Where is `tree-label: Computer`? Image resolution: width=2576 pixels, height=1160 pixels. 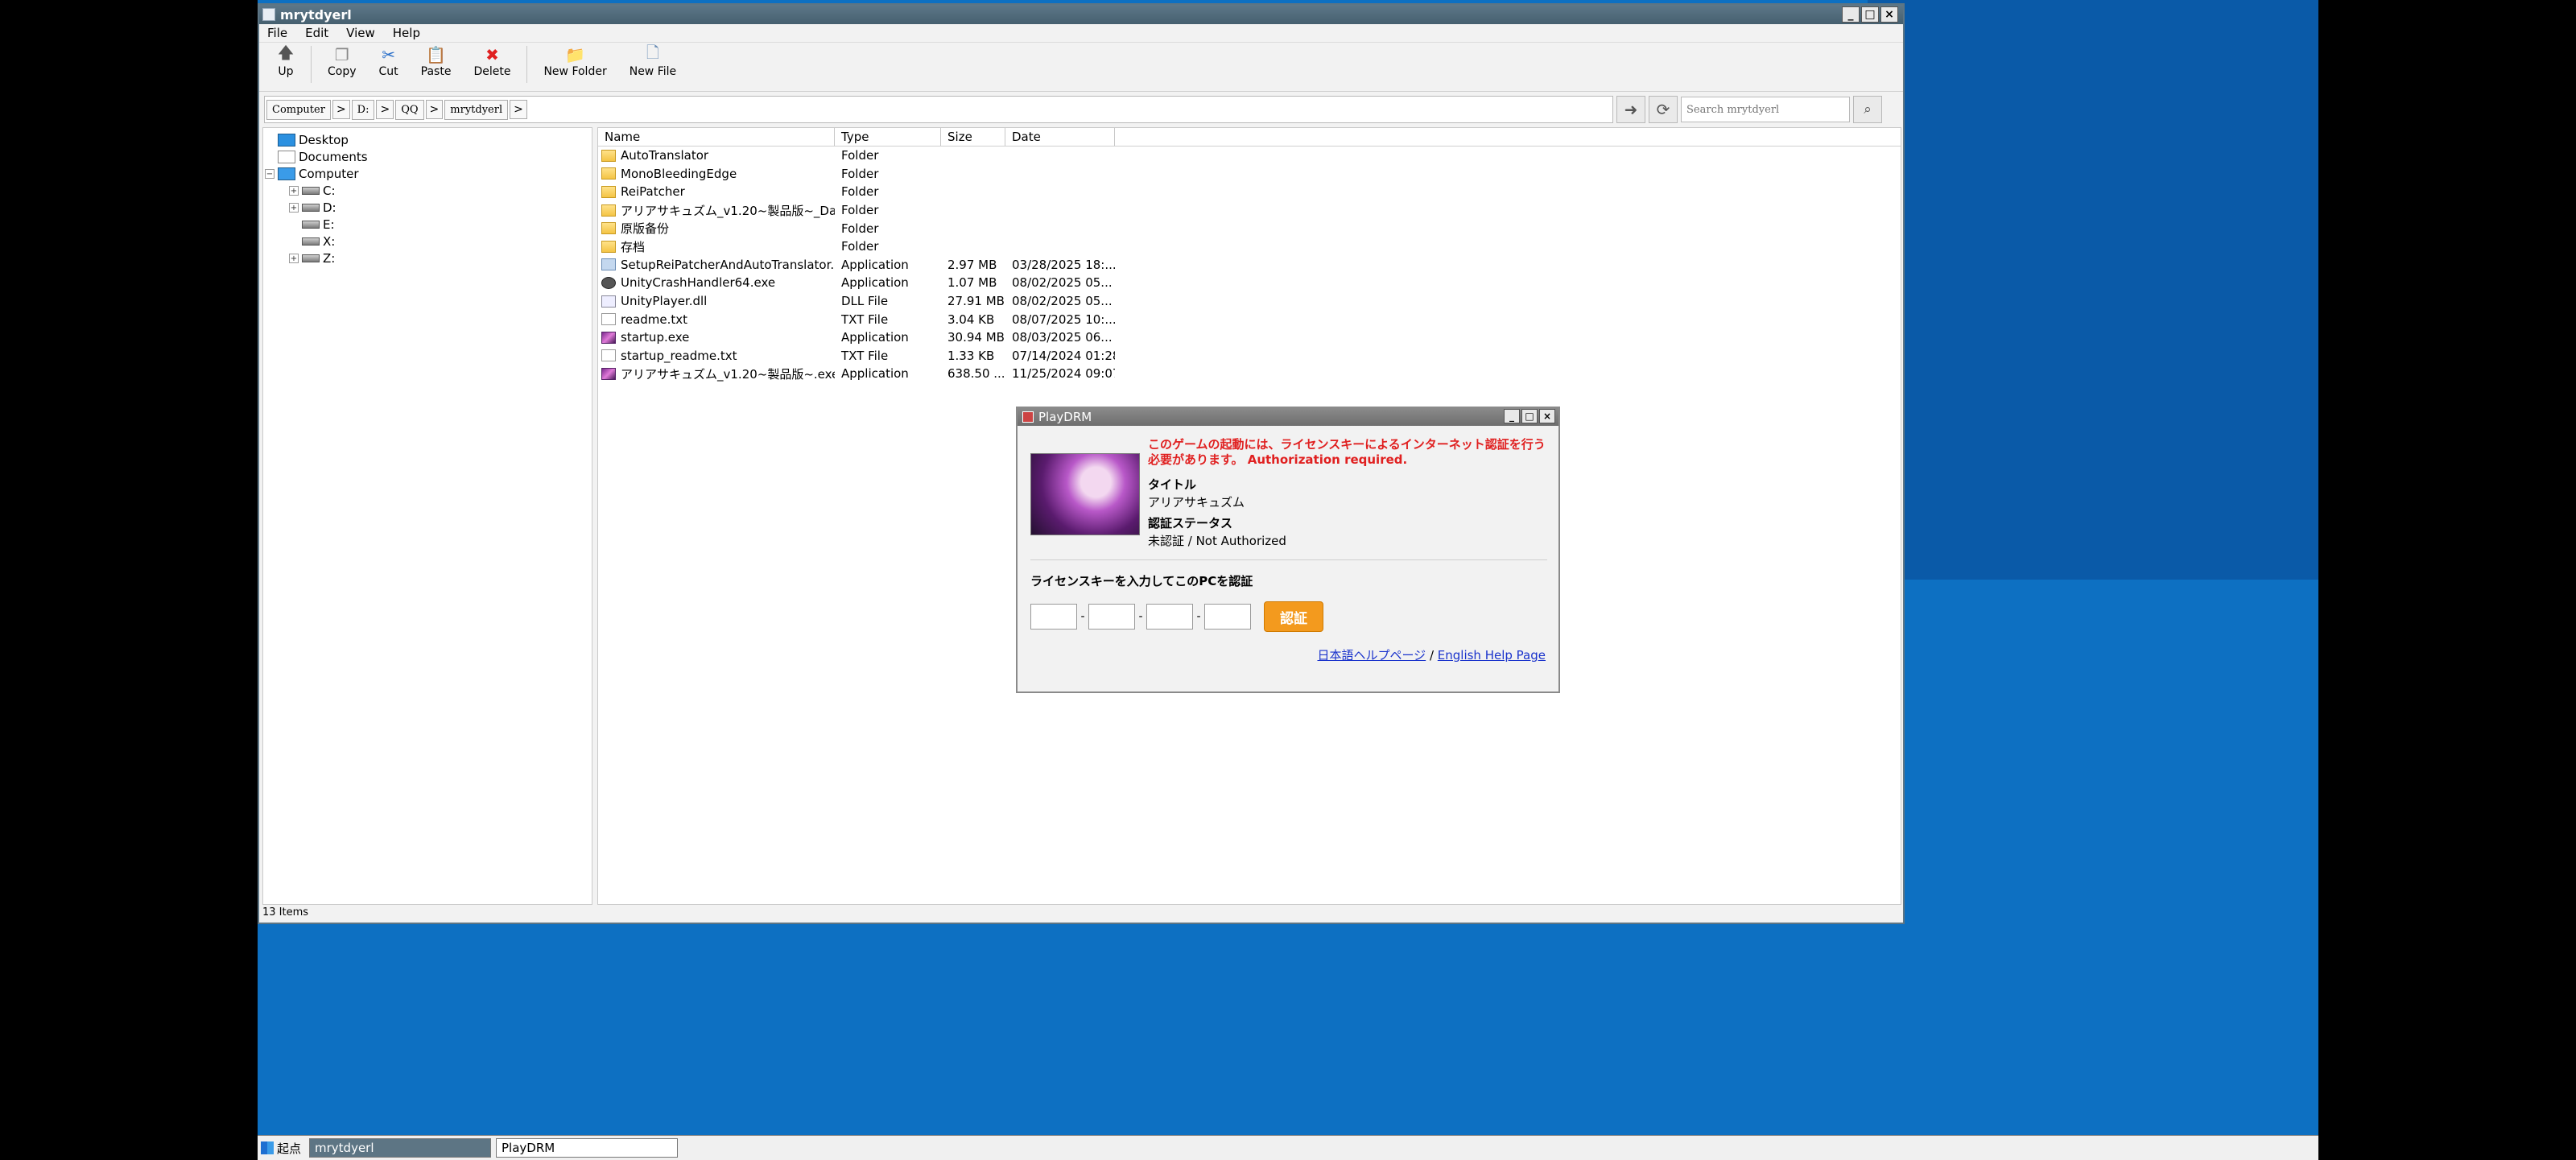 tree-label: Computer is located at coordinates (329, 173).